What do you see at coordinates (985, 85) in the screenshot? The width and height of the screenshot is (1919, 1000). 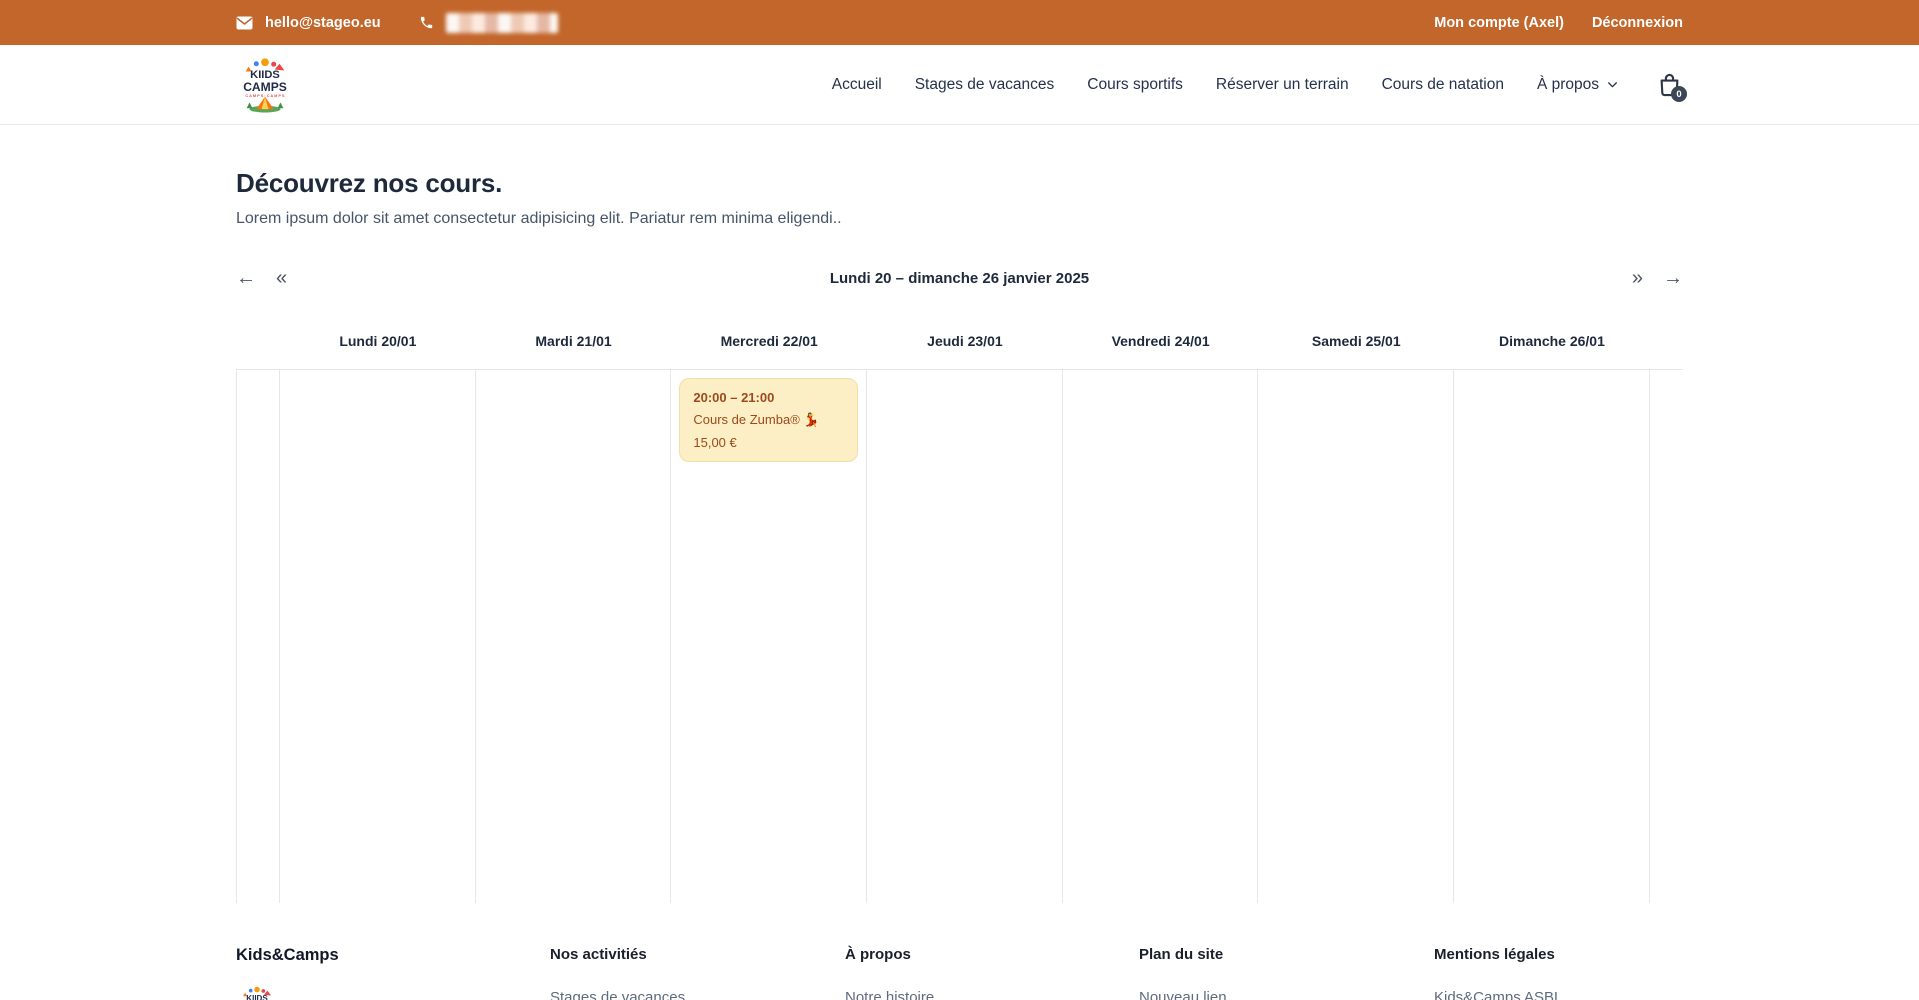 I see `nav-item-stages-de-vacances: Stages de vacances` at bounding box center [985, 85].